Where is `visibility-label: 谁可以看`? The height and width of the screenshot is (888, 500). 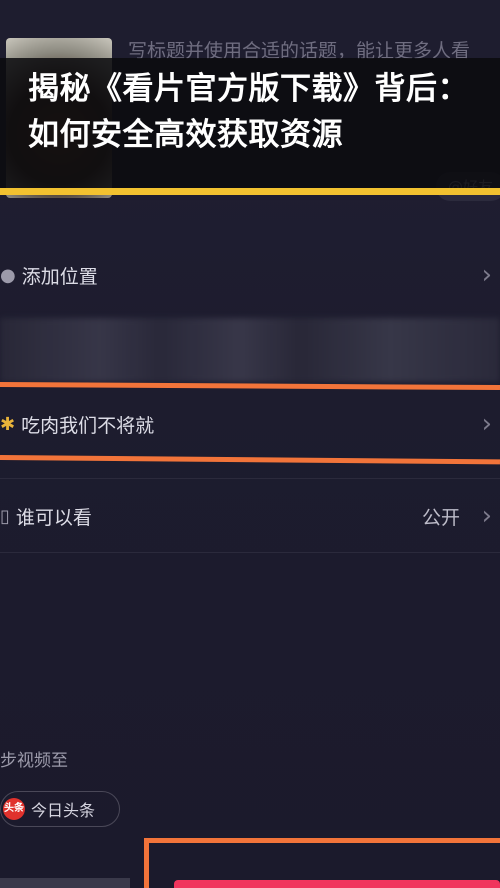 visibility-label: 谁可以看 is located at coordinates (53, 517).